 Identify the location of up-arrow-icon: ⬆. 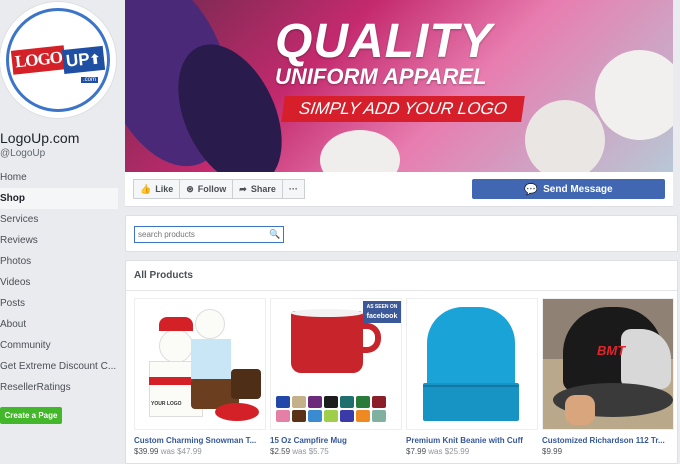
(95, 59).